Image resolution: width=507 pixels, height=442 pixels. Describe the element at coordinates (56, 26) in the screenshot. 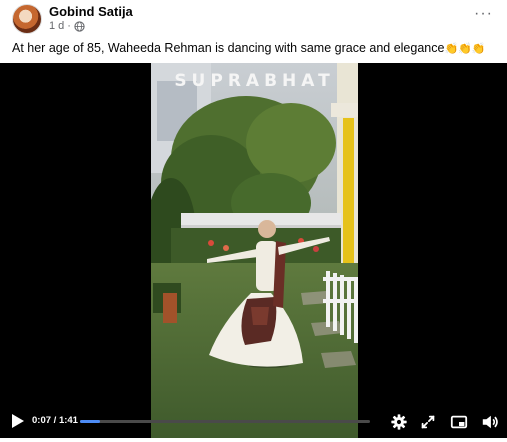

I see `post-timestamp: 1 d` at that location.